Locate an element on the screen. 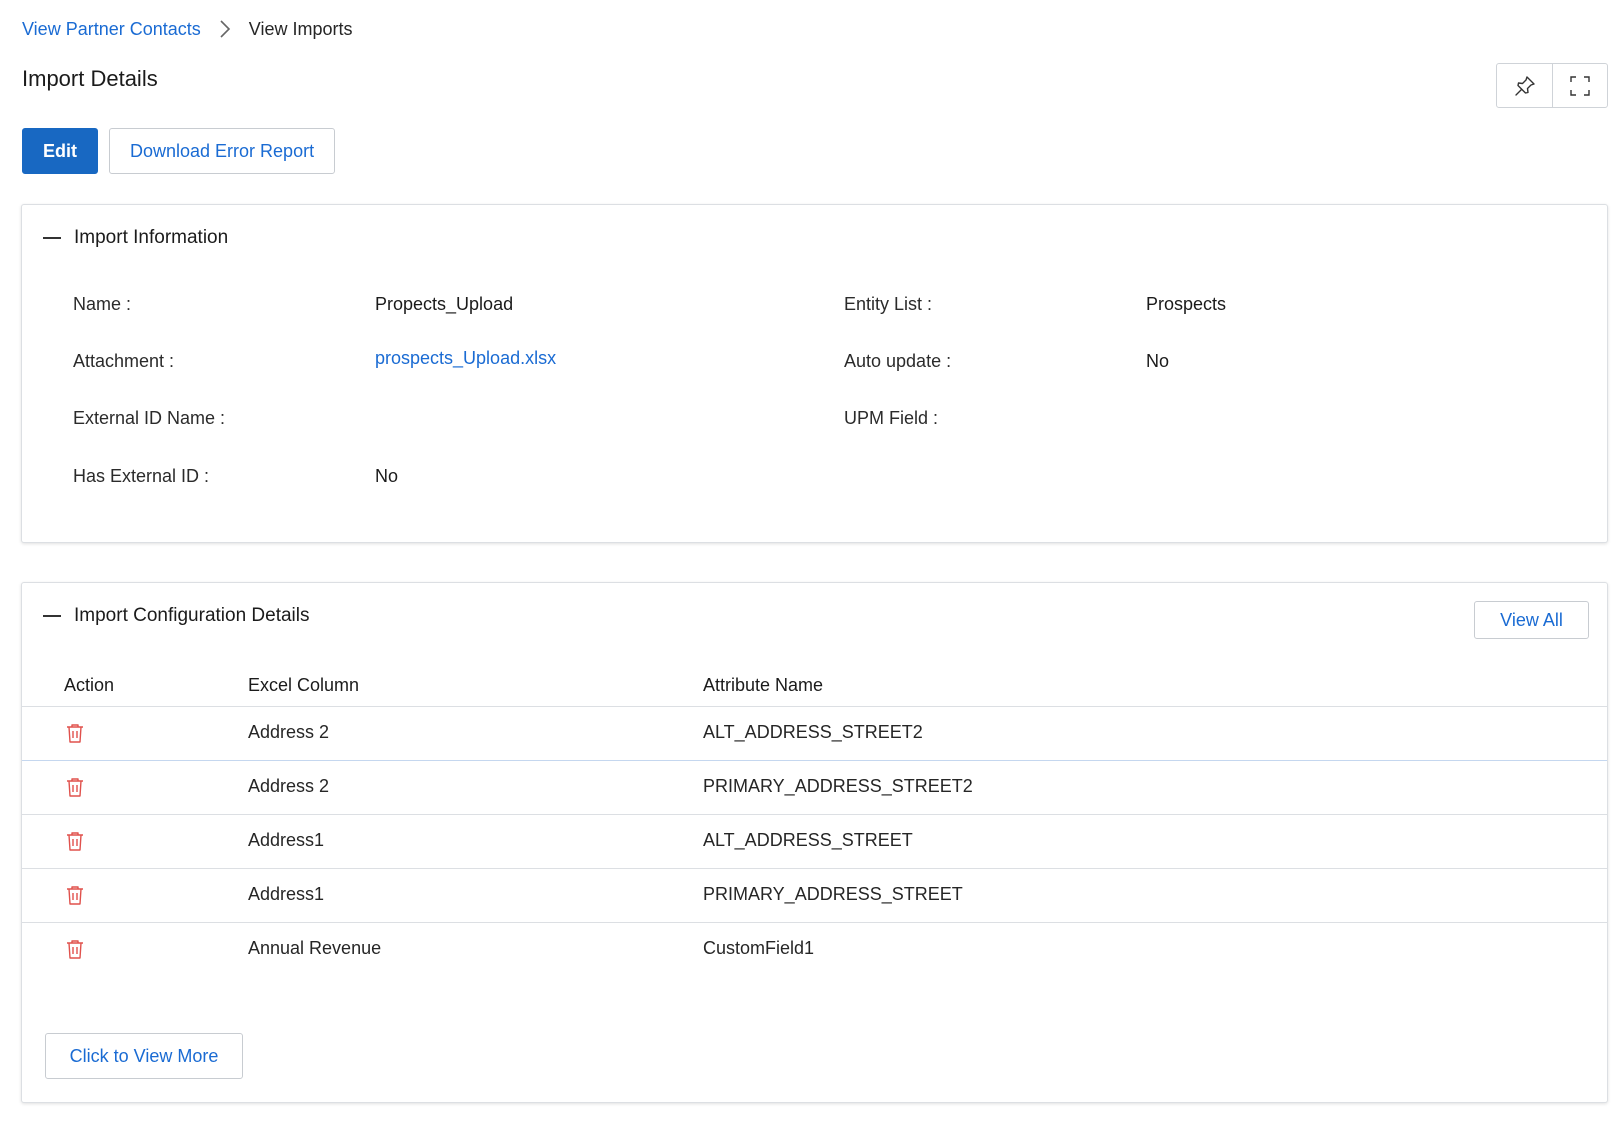 The width and height of the screenshot is (1621, 1133). pin-button is located at coordinates (1524, 85).